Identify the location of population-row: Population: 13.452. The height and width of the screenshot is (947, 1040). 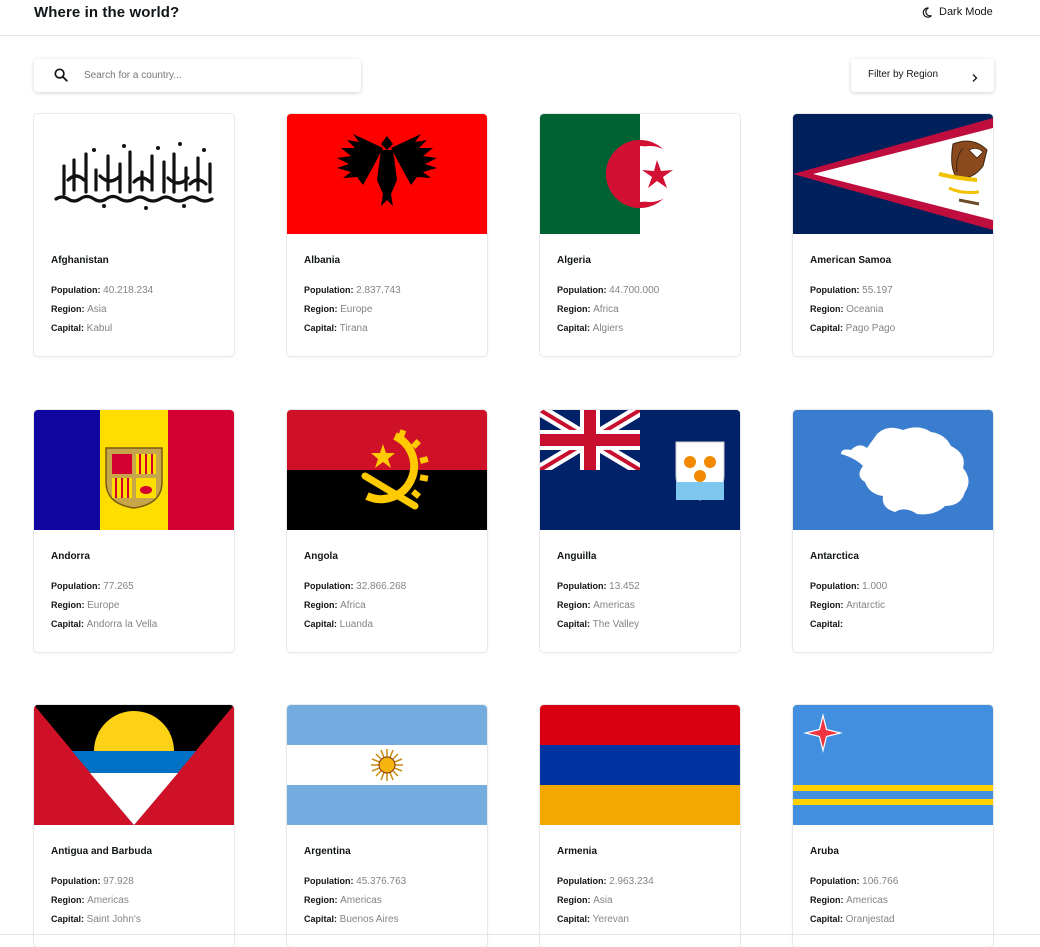
(598, 586).